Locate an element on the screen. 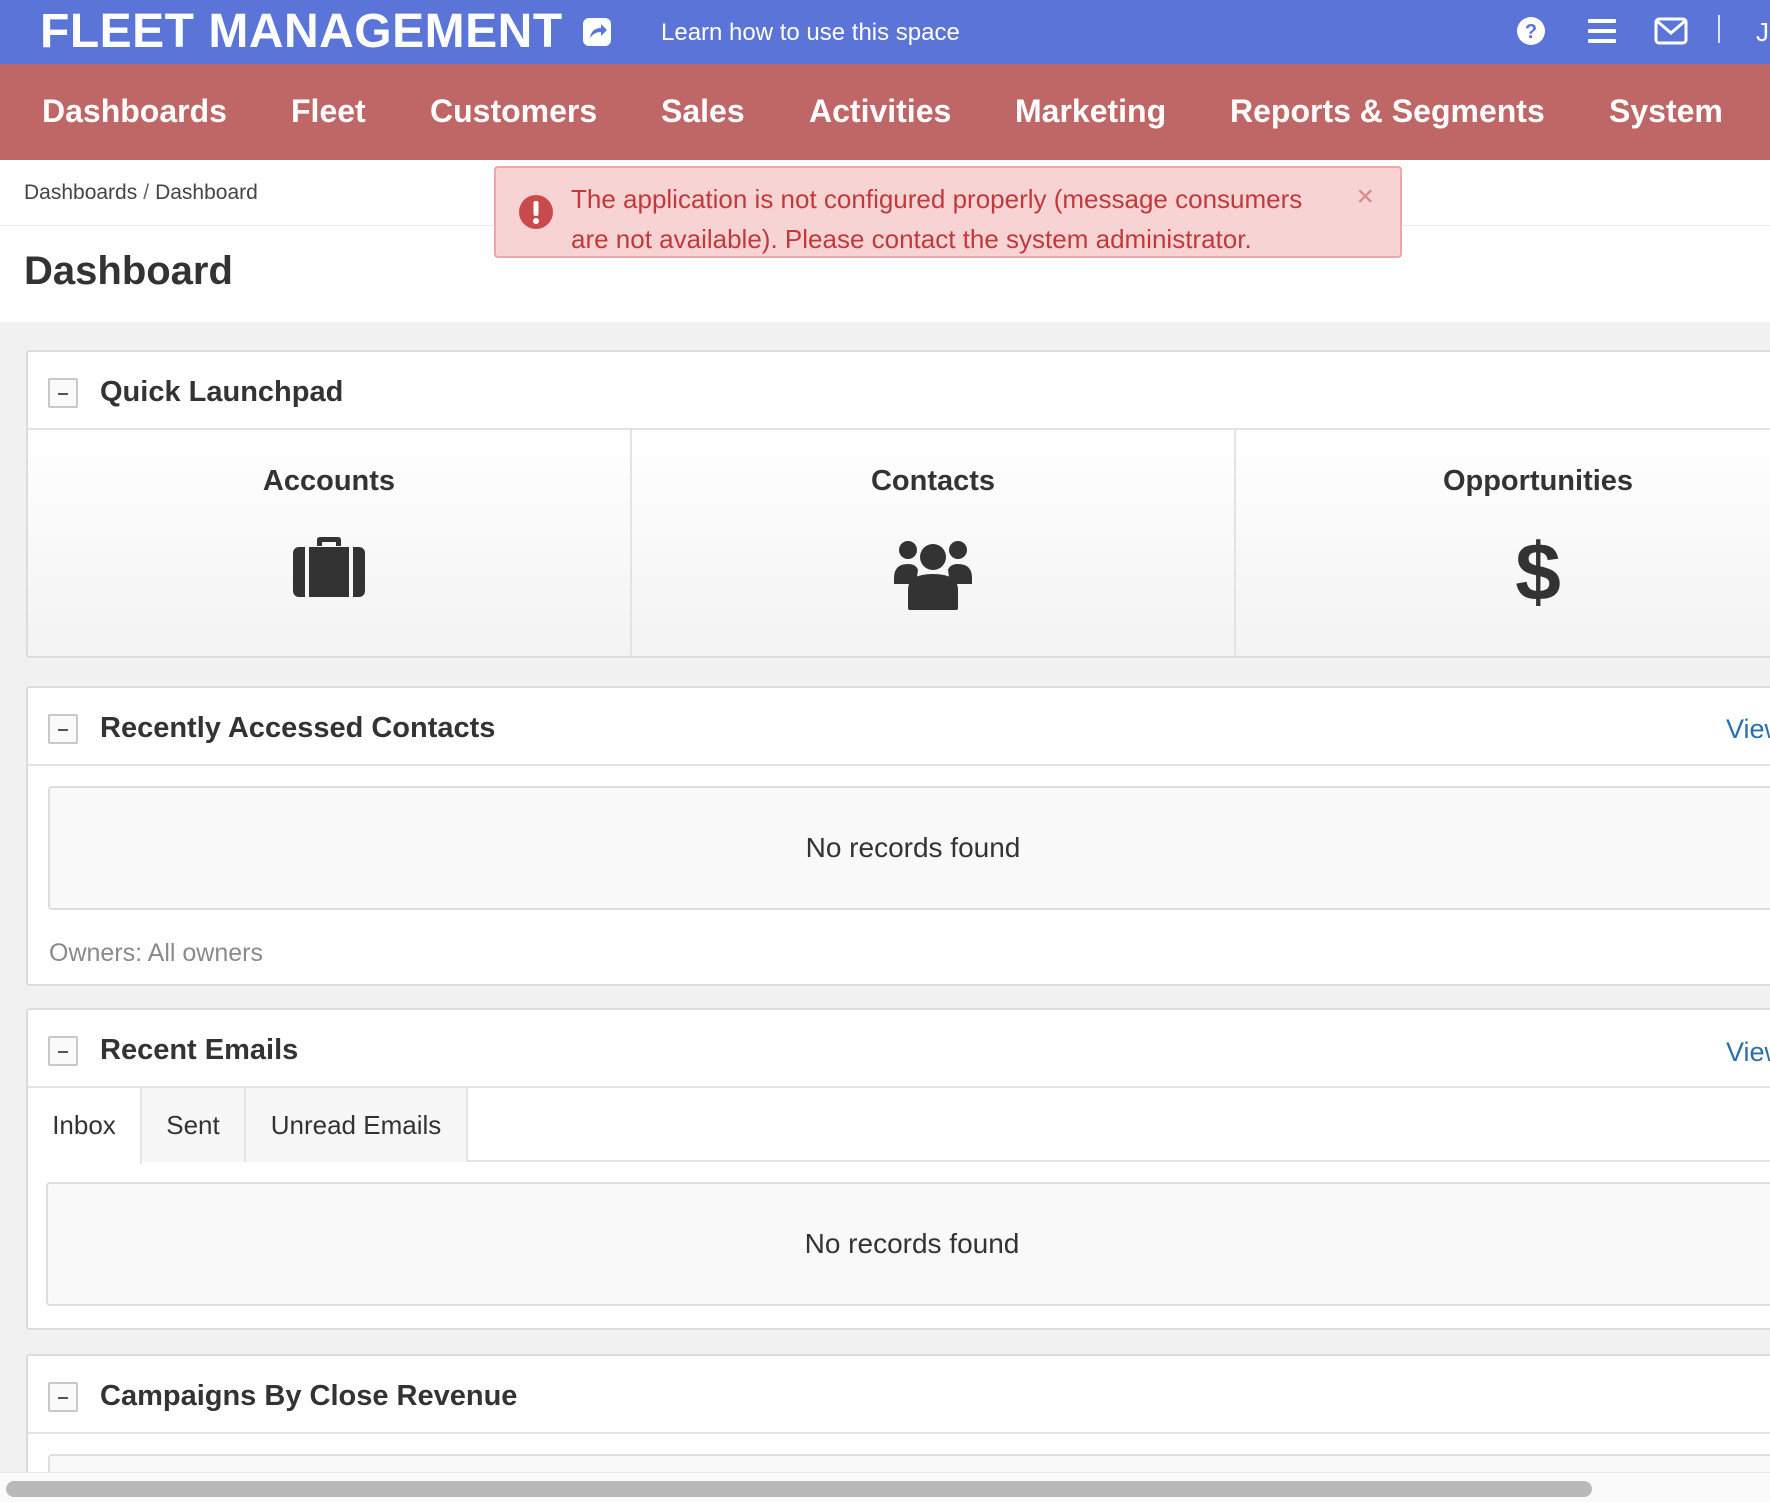 This screenshot has width=1770, height=1502. launch-label: Accounts is located at coordinates (329, 481).